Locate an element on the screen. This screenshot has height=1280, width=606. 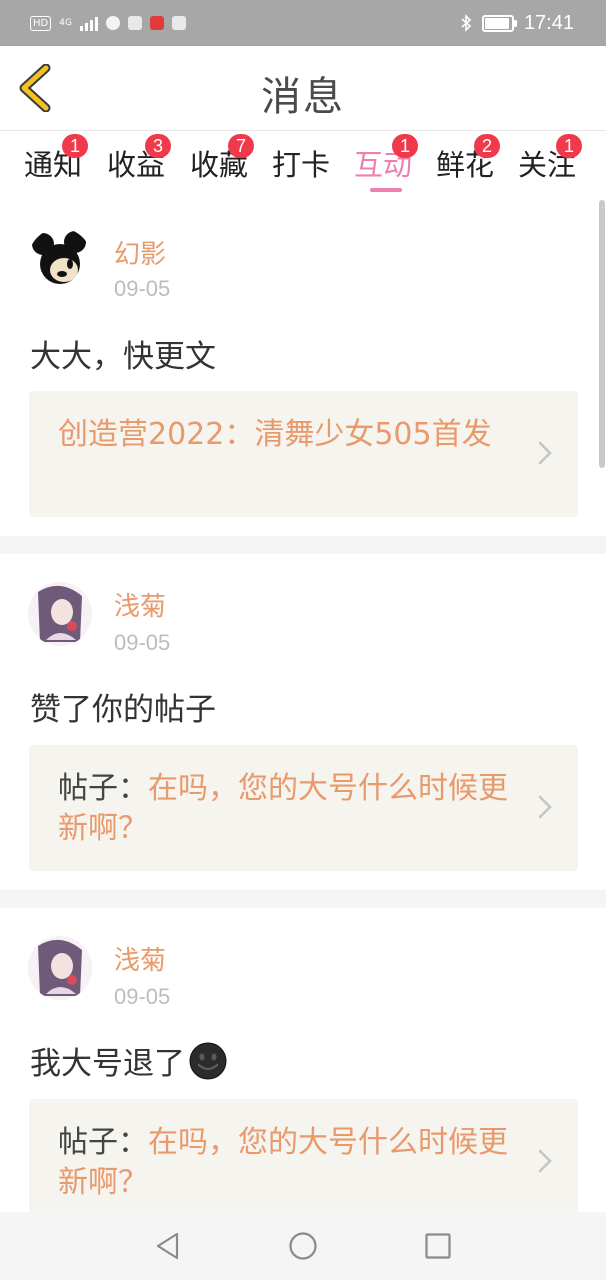
signal-icon is located at coordinates (88, 23).